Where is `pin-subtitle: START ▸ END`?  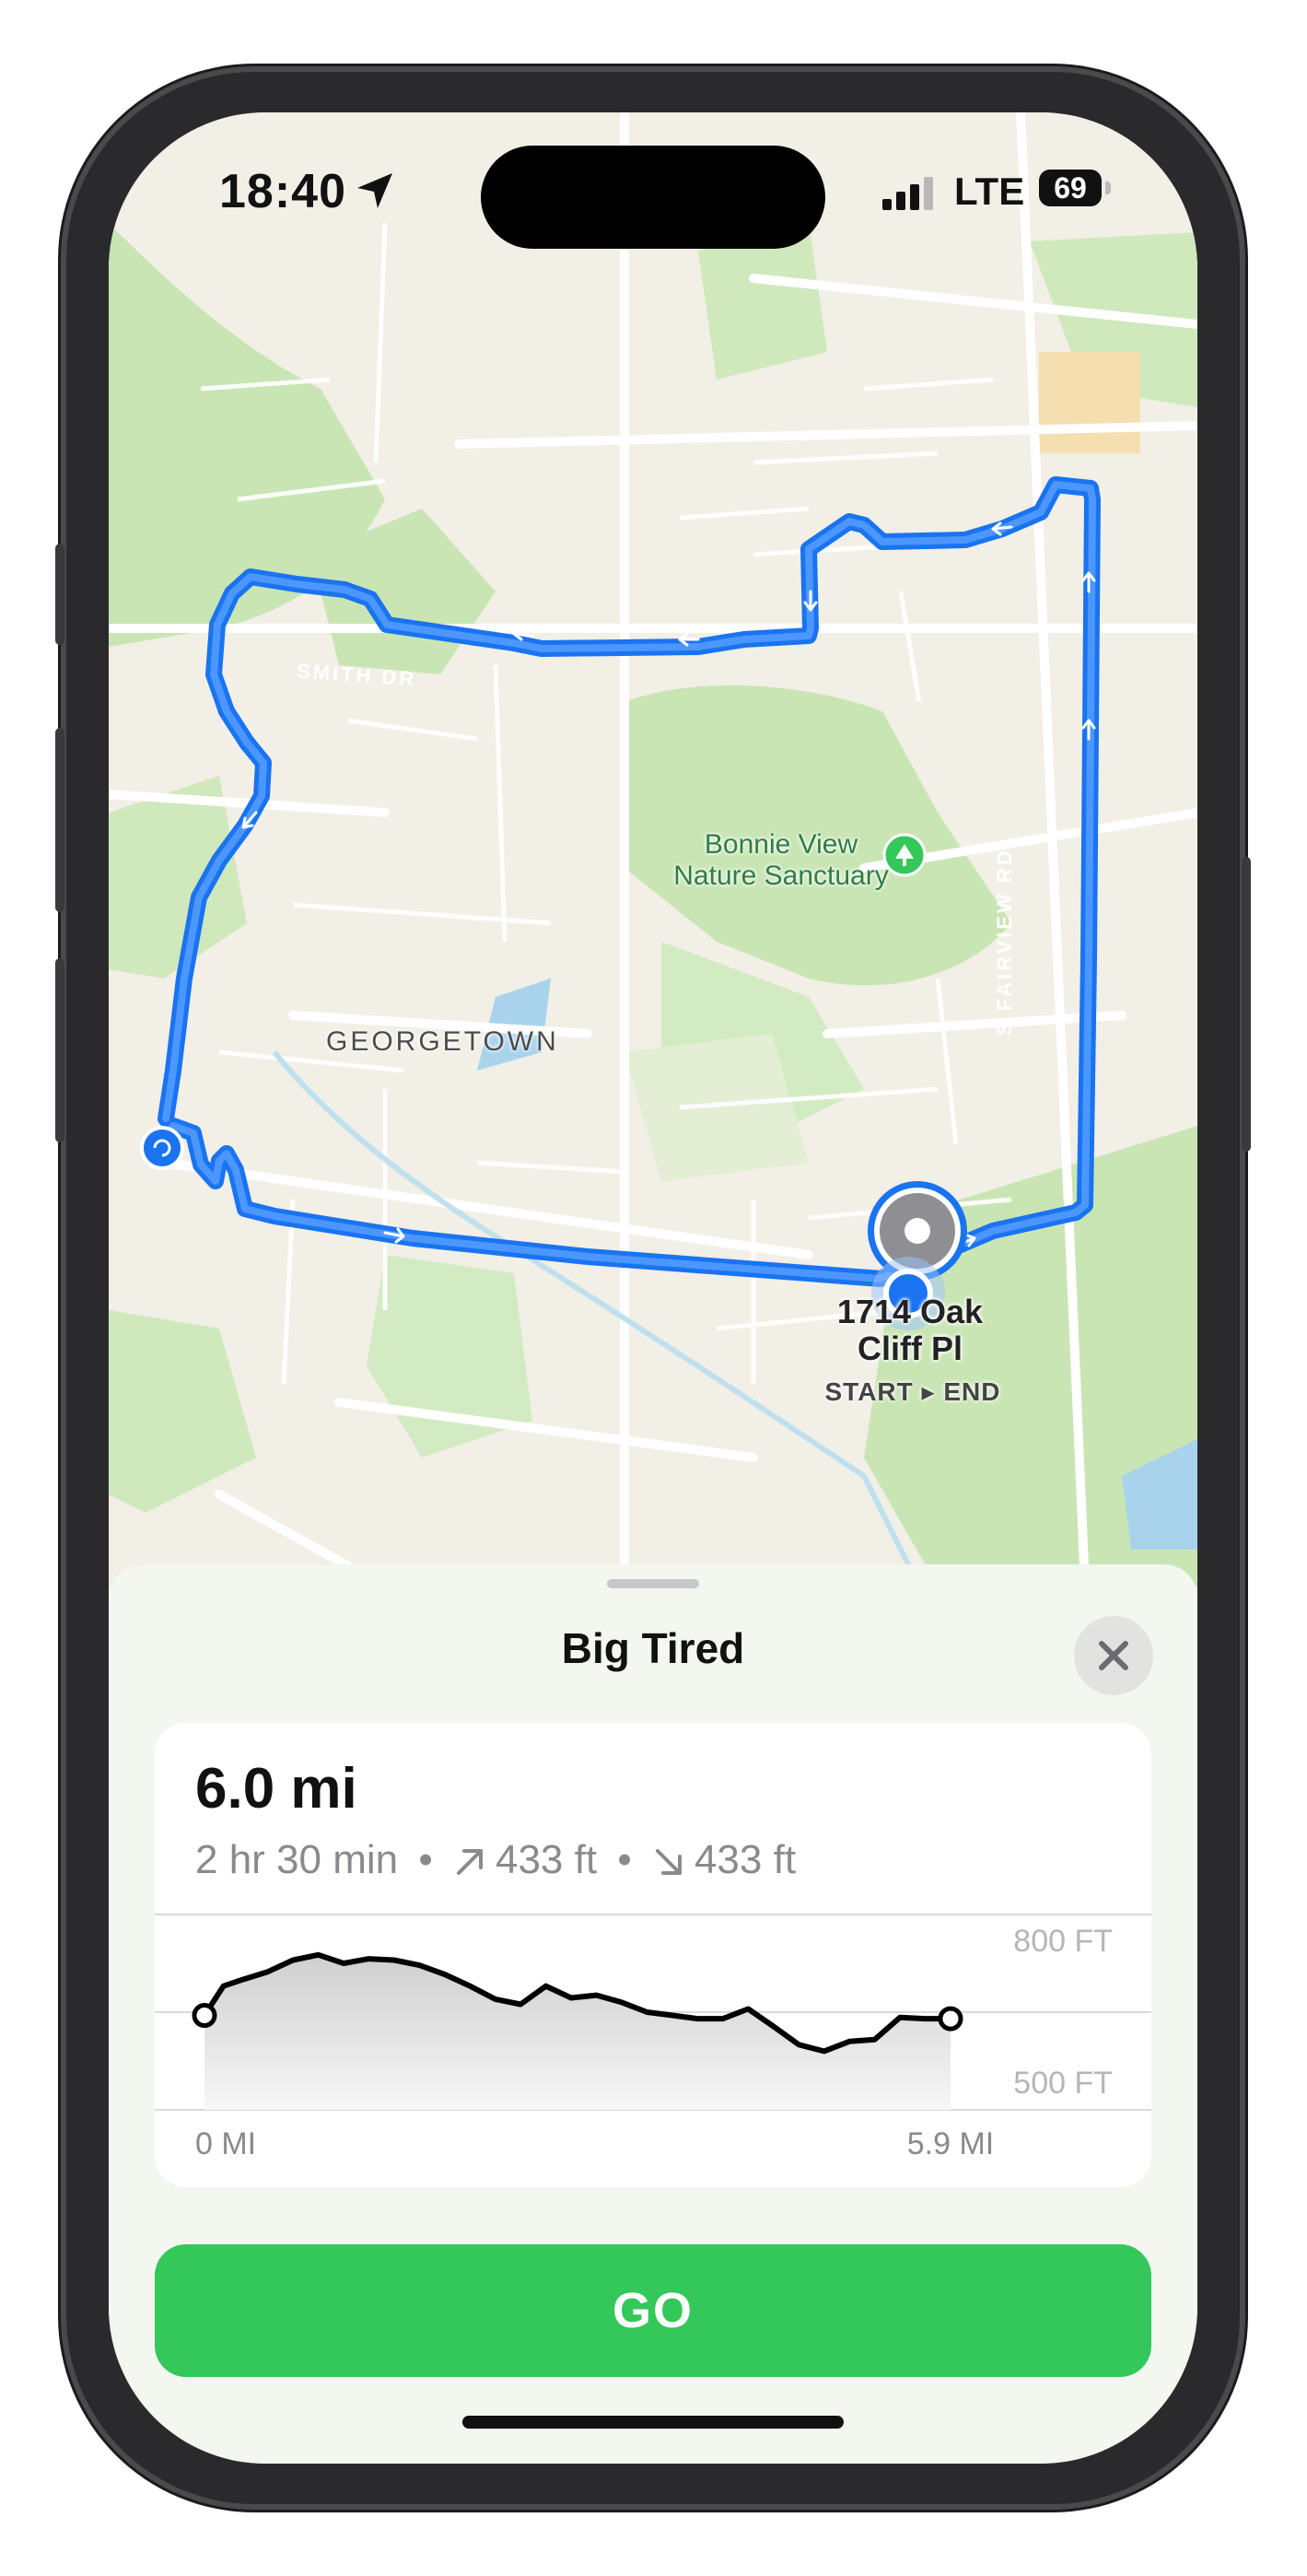
pin-subtitle: START ▸ END is located at coordinates (912, 1392).